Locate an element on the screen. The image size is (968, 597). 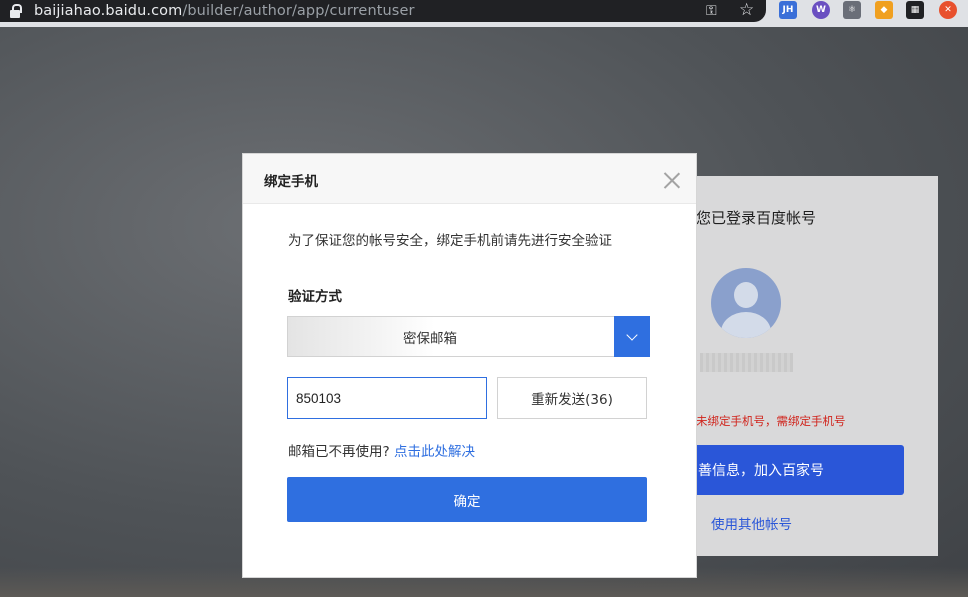
verify-method-label: 验证方式 is located at coordinates (315, 297).